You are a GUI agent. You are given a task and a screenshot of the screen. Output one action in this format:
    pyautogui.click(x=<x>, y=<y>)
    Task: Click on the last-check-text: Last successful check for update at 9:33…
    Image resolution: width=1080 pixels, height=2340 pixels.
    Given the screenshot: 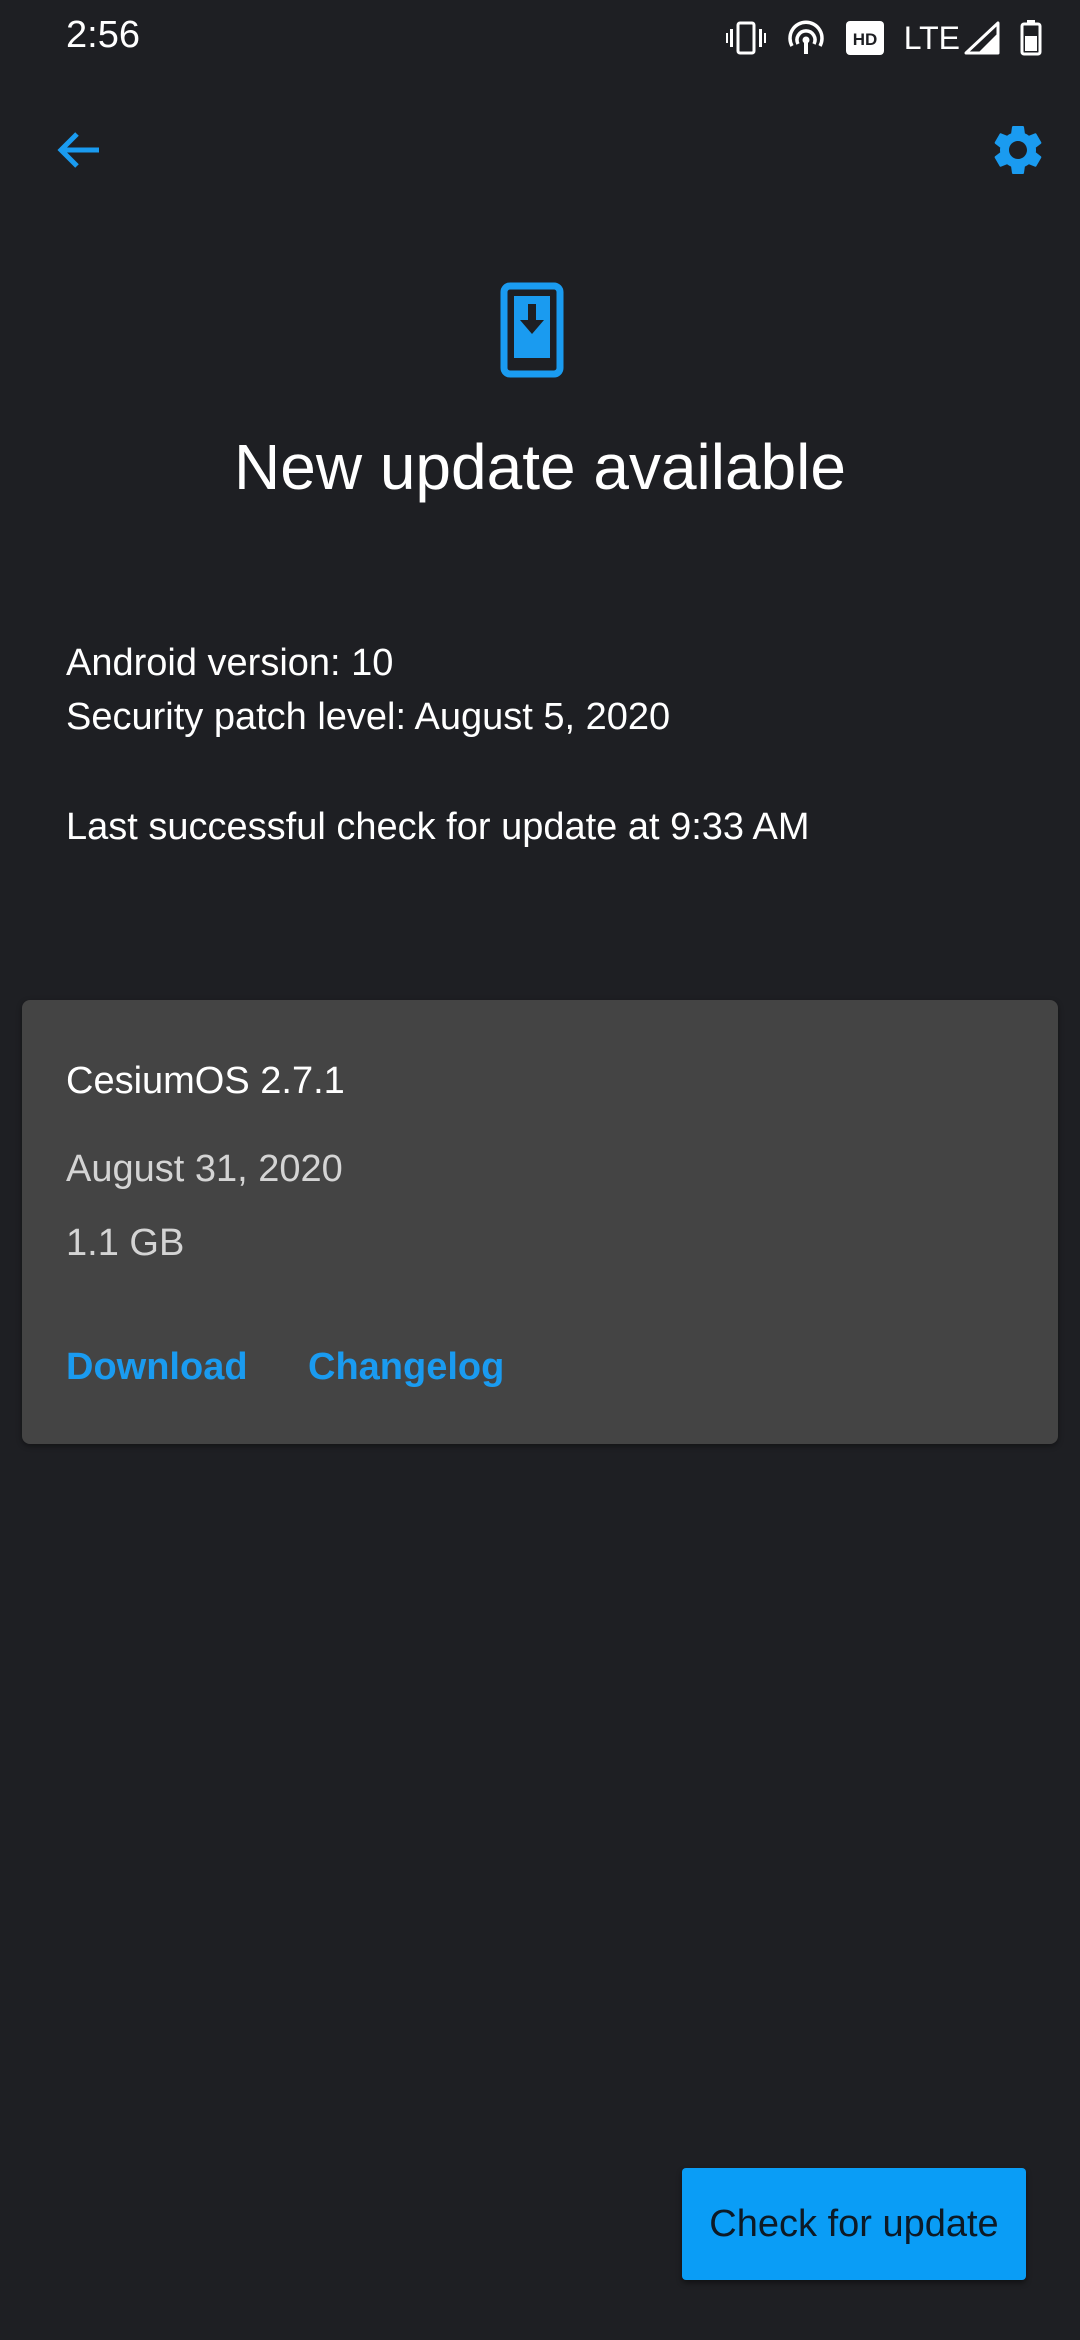 What is the action you would take?
    pyautogui.click(x=438, y=827)
    